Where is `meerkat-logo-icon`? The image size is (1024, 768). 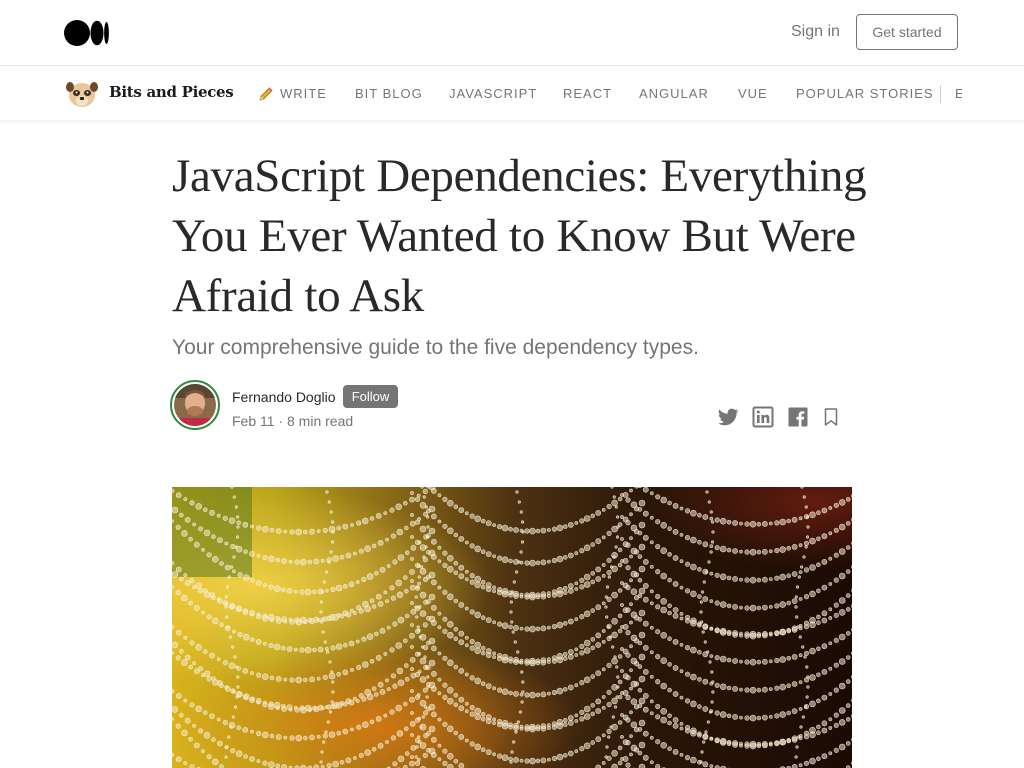
meerkat-logo-icon is located at coordinates (82, 94).